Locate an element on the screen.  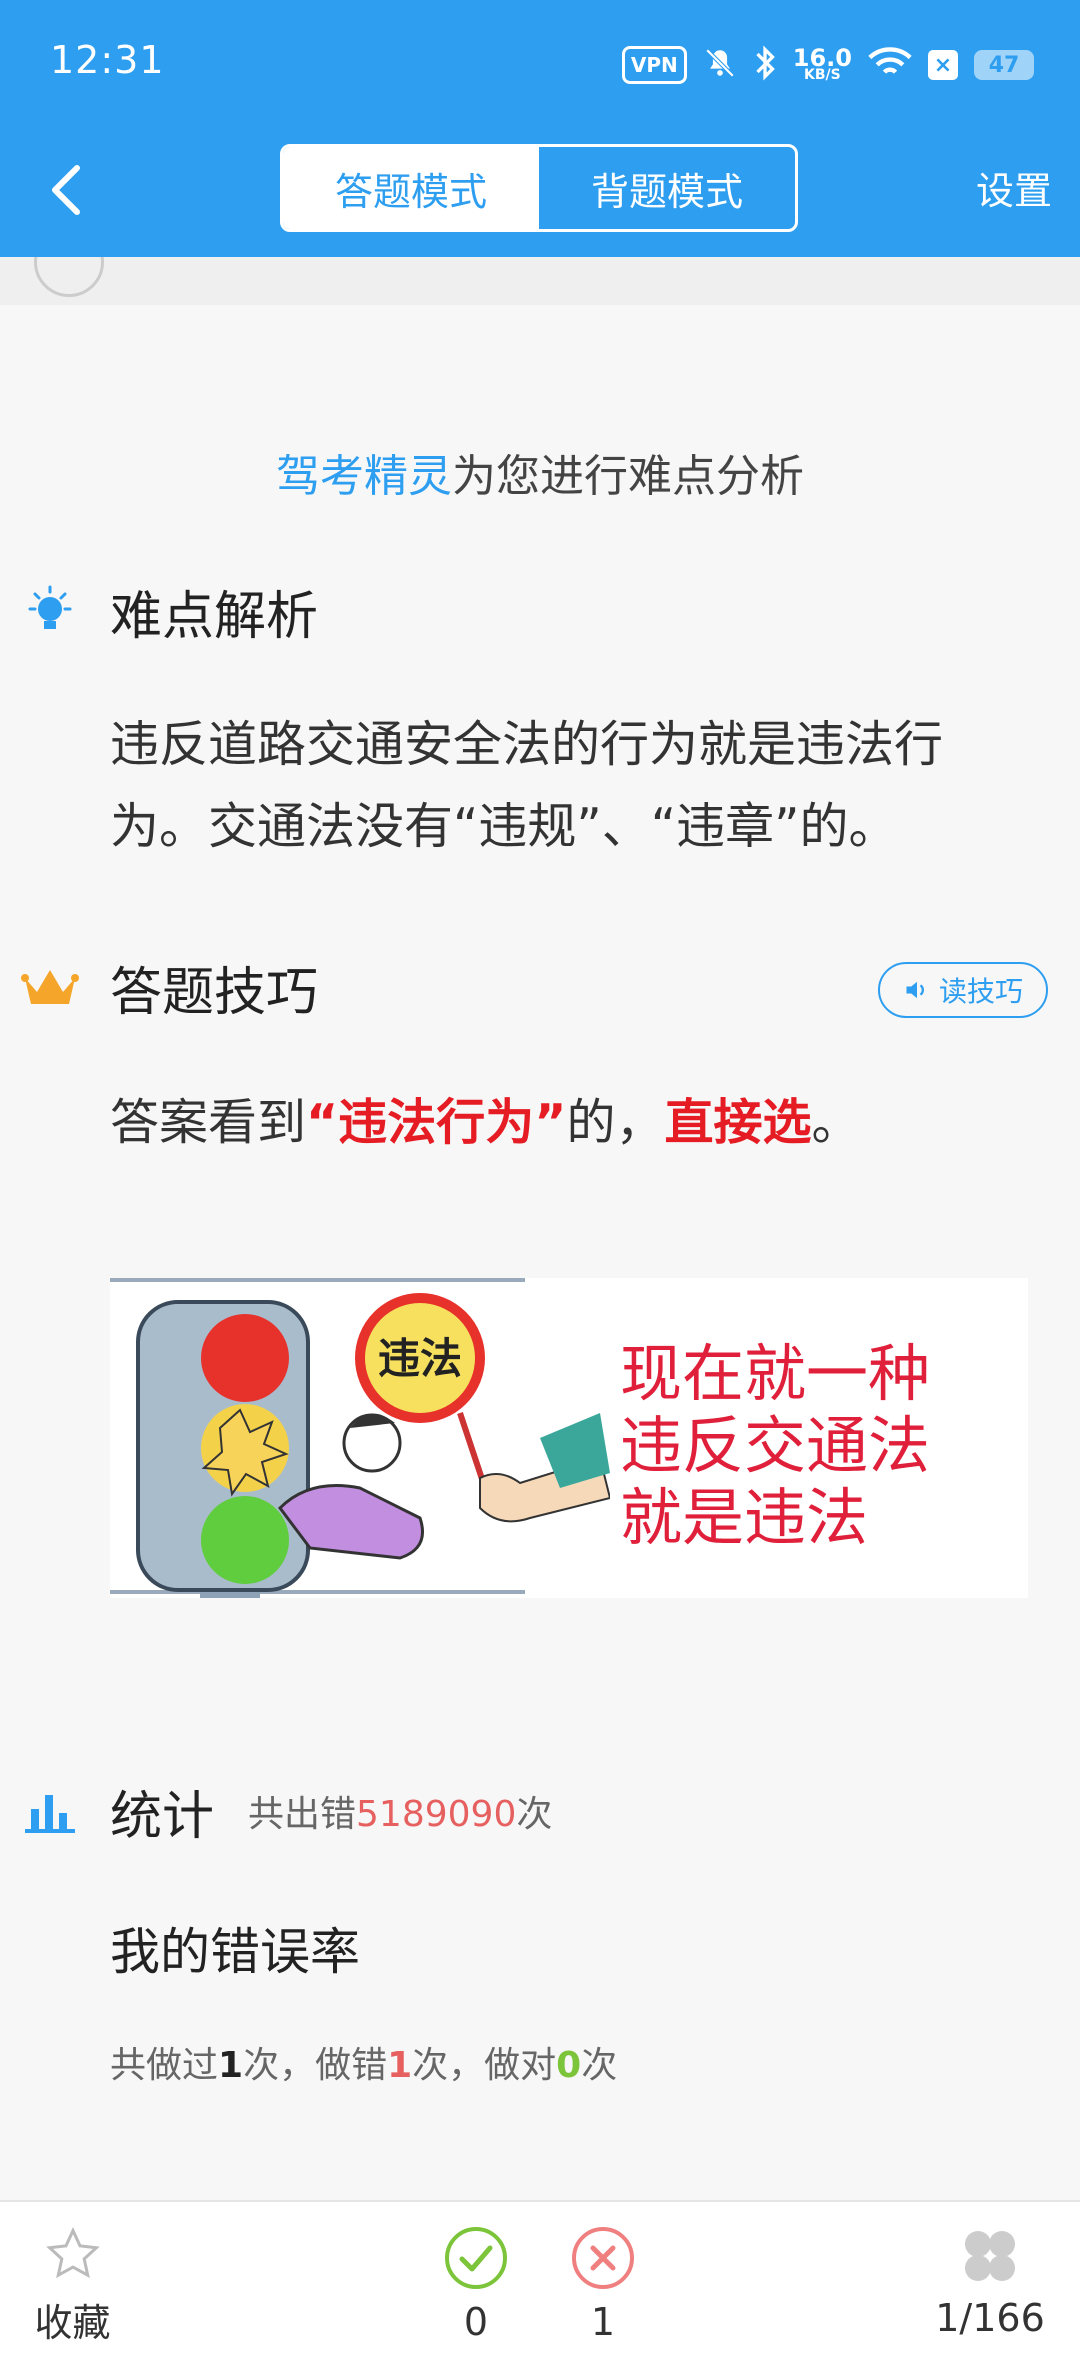
tips-illustration: 违法 现在就一种 违反交通法 就是违法 is located at coordinates (569, 1438).